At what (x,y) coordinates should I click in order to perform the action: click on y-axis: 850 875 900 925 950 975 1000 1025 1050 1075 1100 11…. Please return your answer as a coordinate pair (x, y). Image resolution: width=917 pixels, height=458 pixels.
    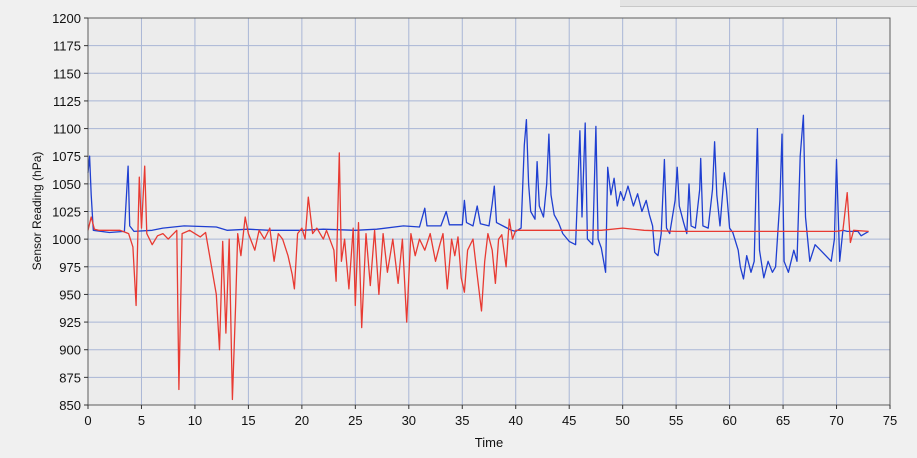
    Looking at the image, I should click on (70, 212).